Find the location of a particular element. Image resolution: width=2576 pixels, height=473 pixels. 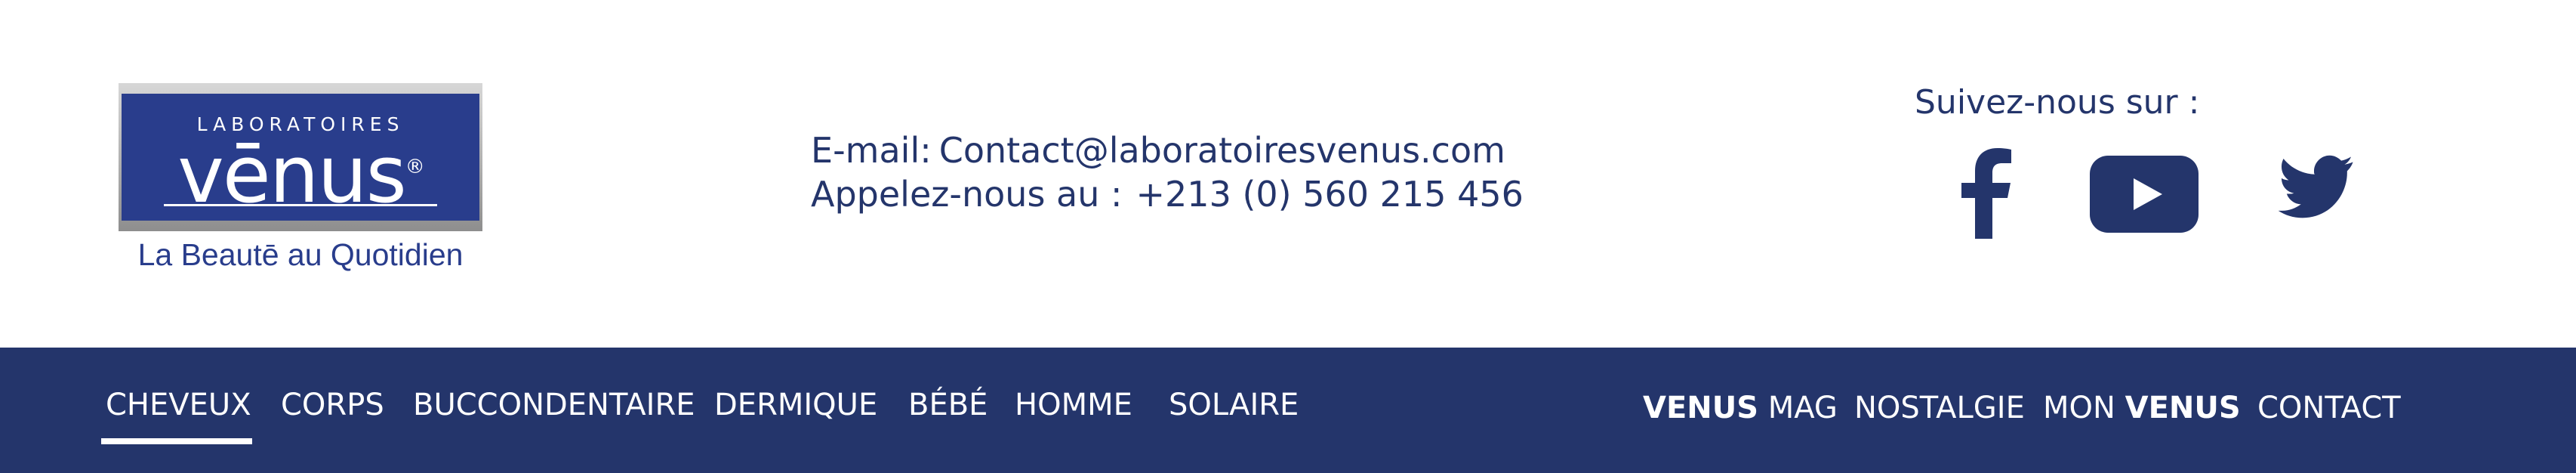

social-label: Suivez-nous sur : is located at coordinates (2057, 102).